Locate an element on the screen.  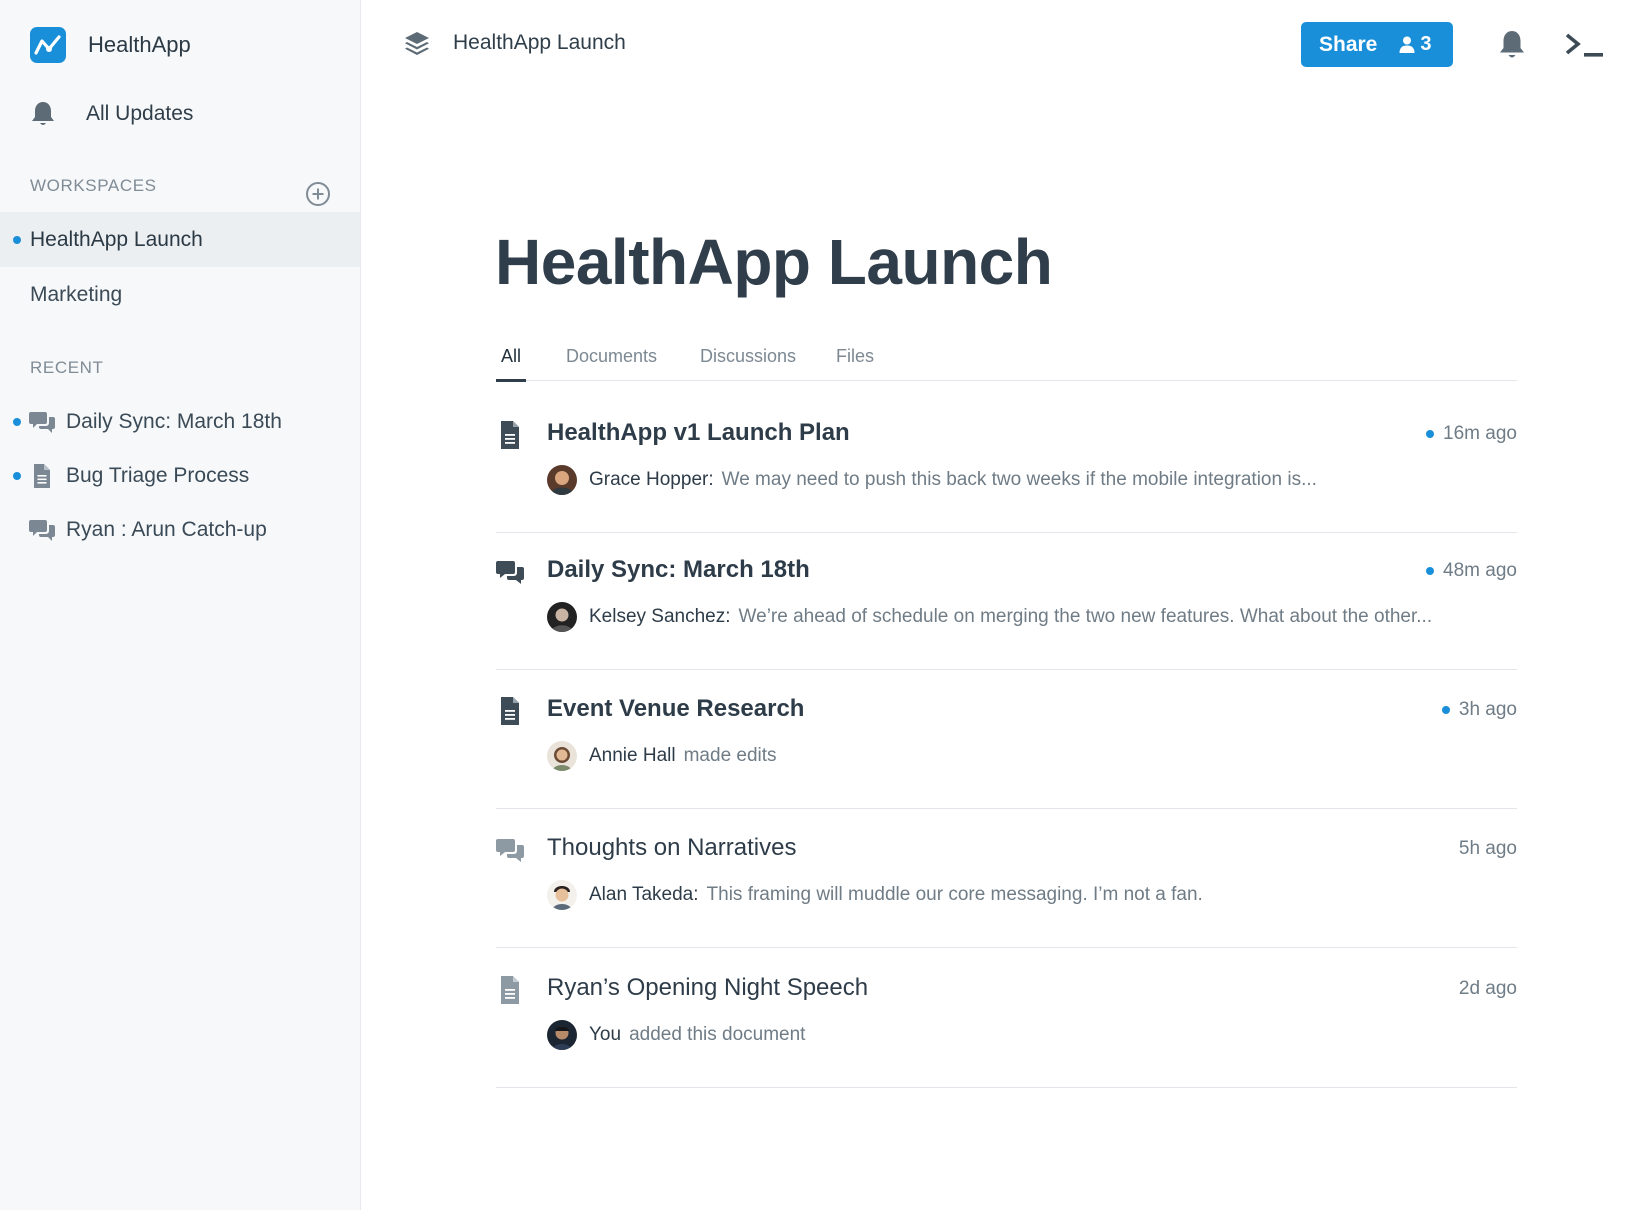
feed-item-time: 5h ago is located at coordinates (1488, 849).